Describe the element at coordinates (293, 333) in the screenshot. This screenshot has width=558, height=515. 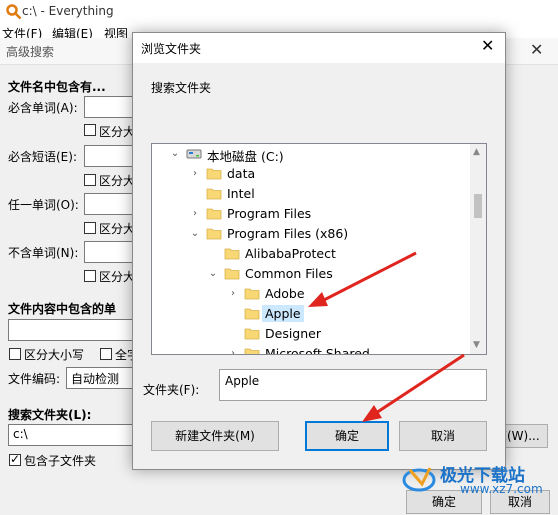
I see `tree-item-label: Designer` at that location.